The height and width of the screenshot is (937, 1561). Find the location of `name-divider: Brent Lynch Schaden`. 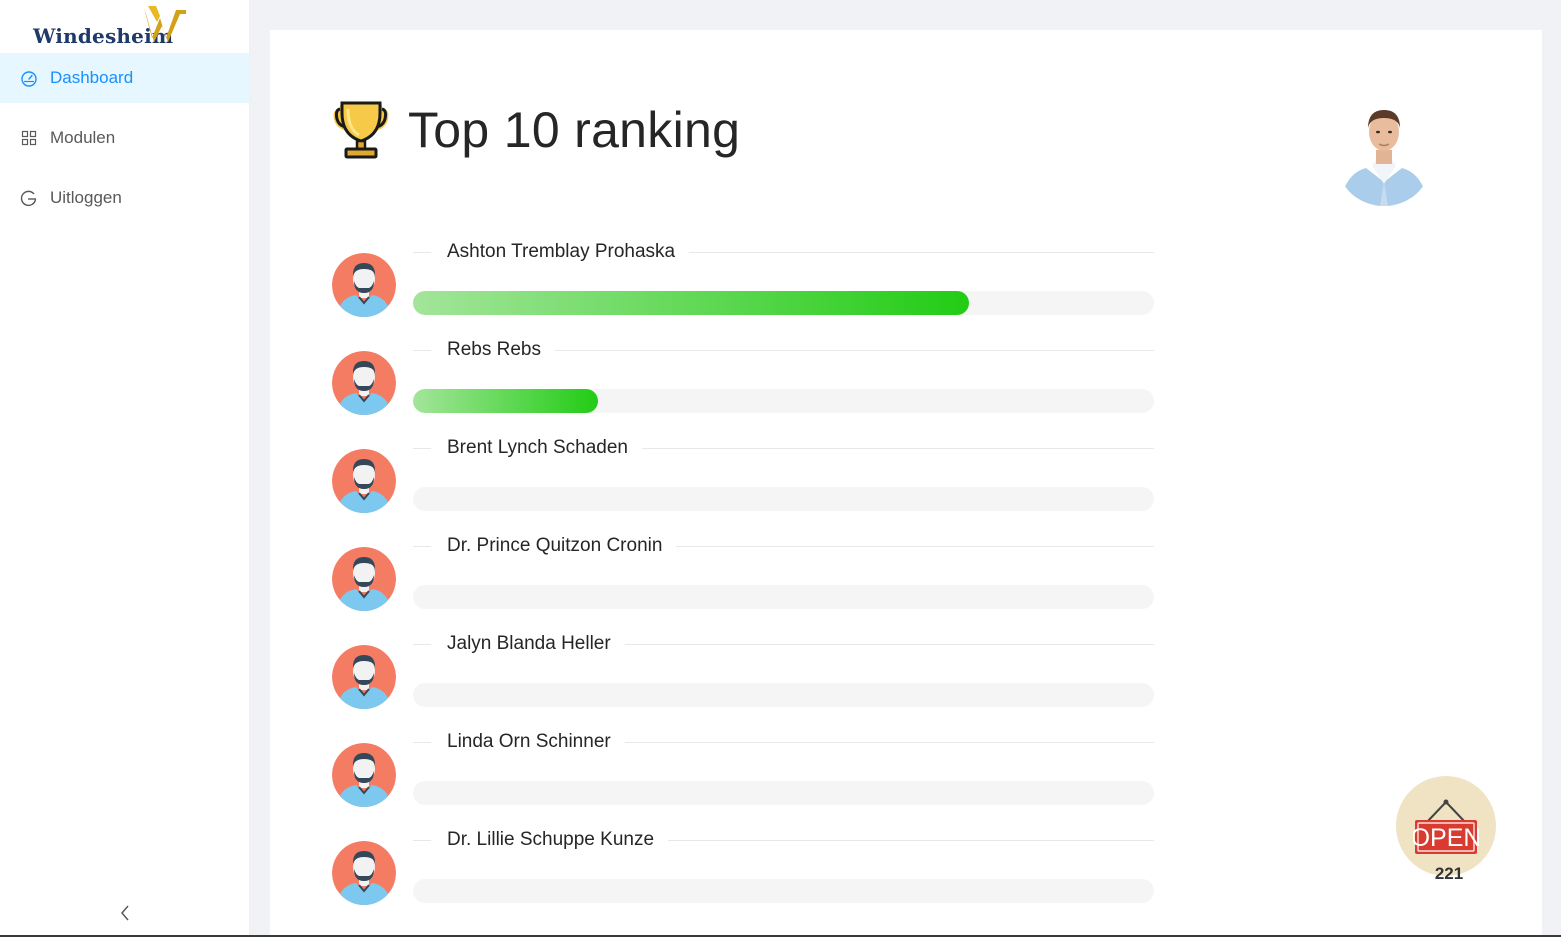

name-divider: Brent Lynch Schaden is located at coordinates (783, 448).